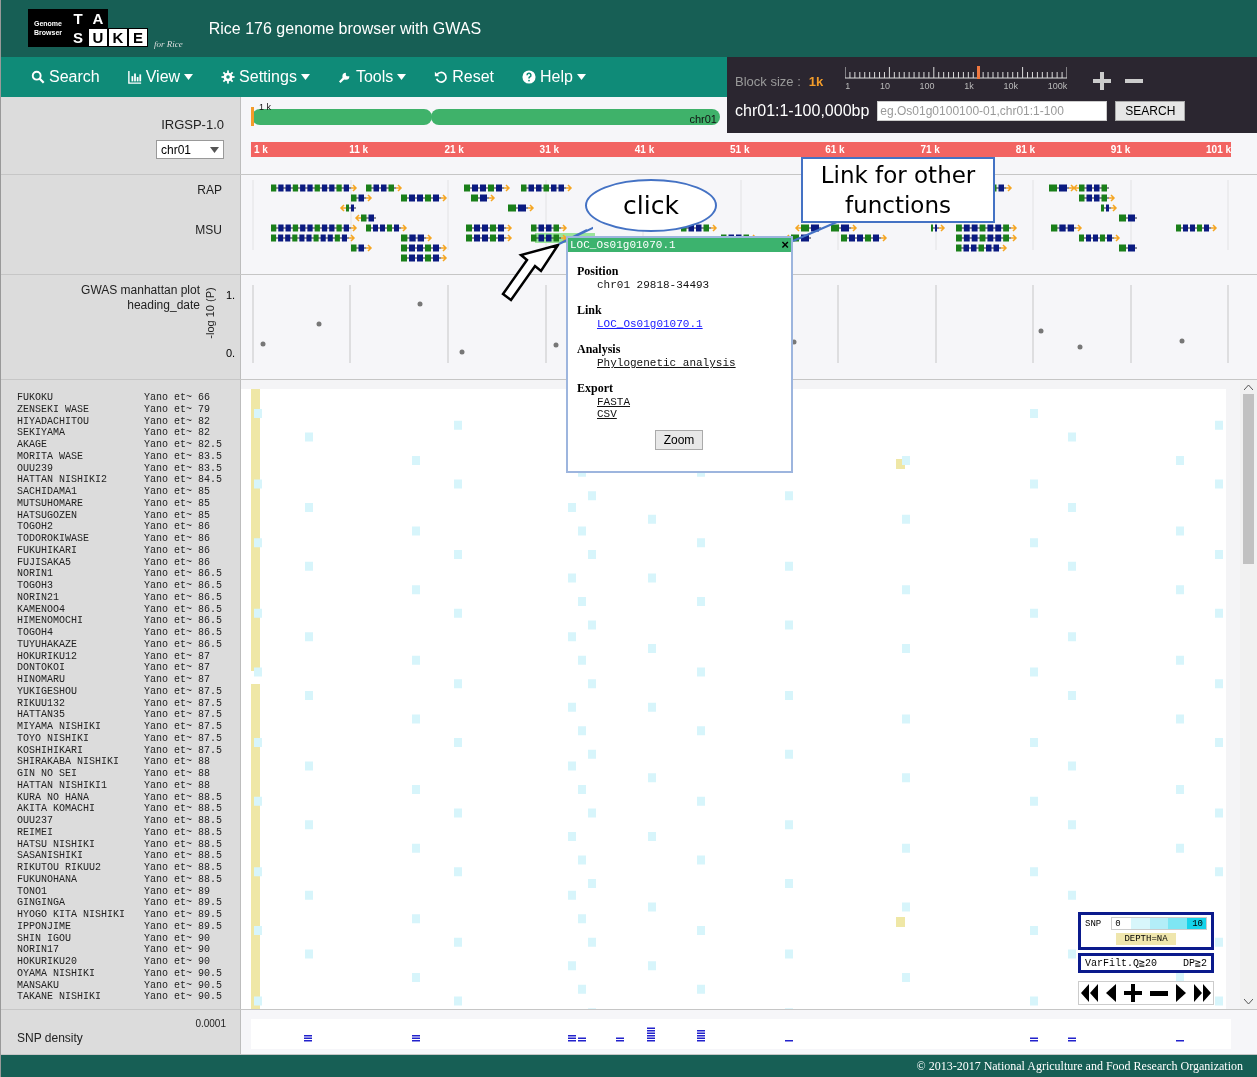  What do you see at coordinates (359, 149) in the screenshot?
I see `ruler-label: 11 k` at bounding box center [359, 149].